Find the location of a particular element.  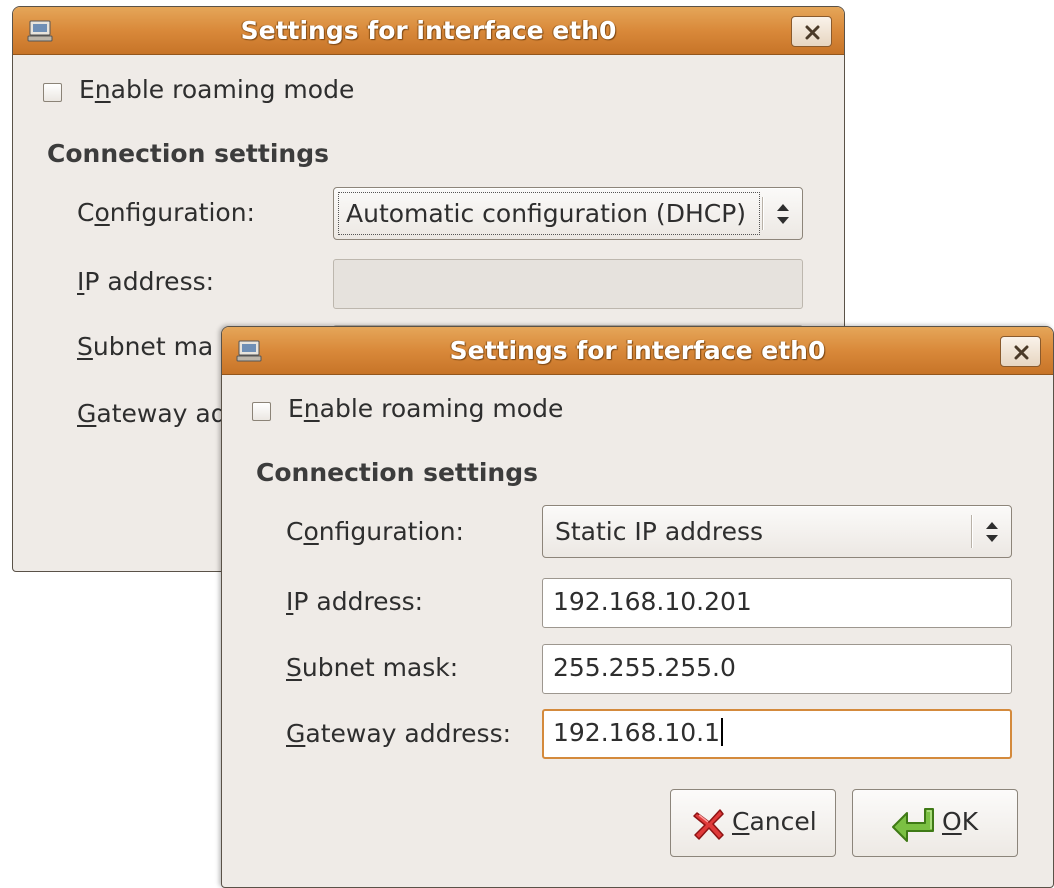

cancel-button: Cancel is located at coordinates (753, 823).